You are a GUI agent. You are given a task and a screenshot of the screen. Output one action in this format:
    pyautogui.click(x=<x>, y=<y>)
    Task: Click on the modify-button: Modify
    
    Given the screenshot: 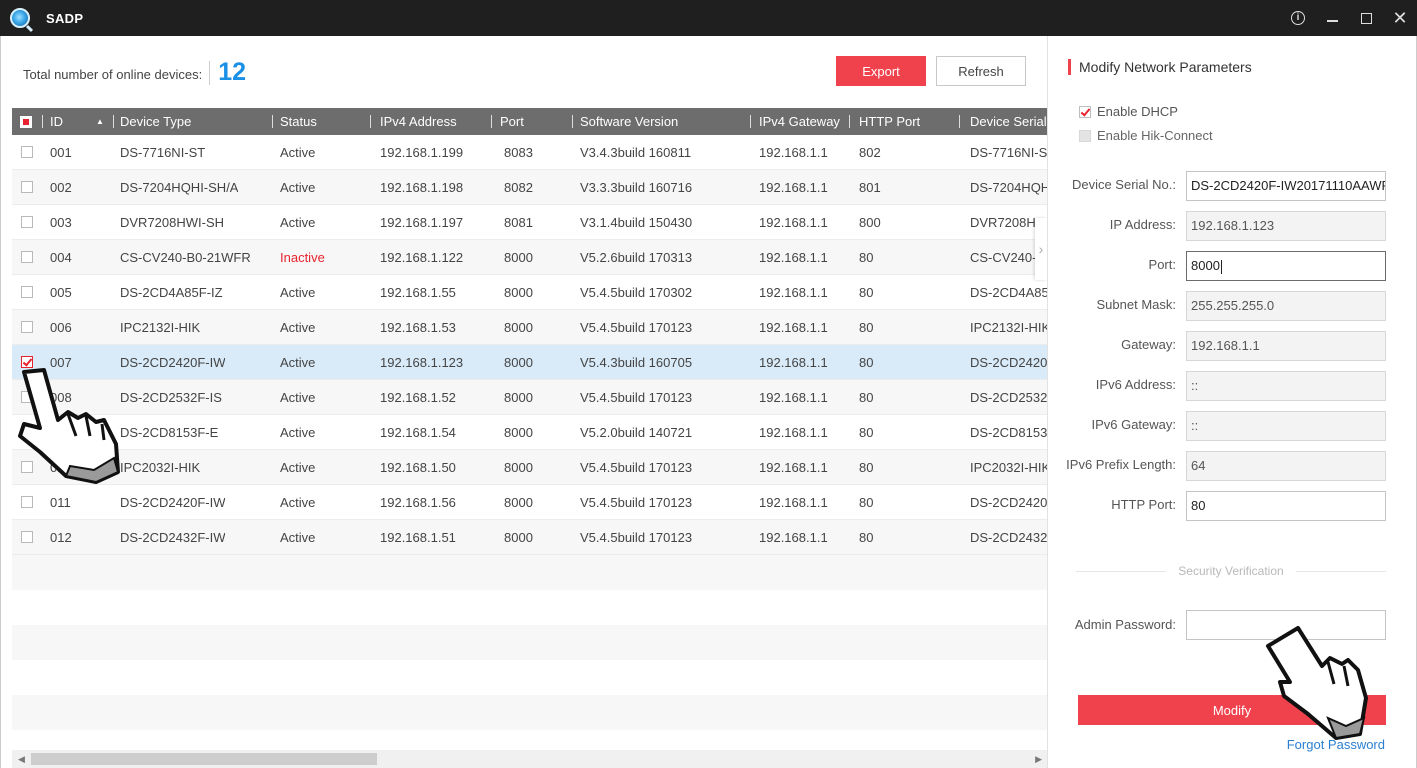 What is the action you would take?
    pyautogui.click(x=1232, y=710)
    